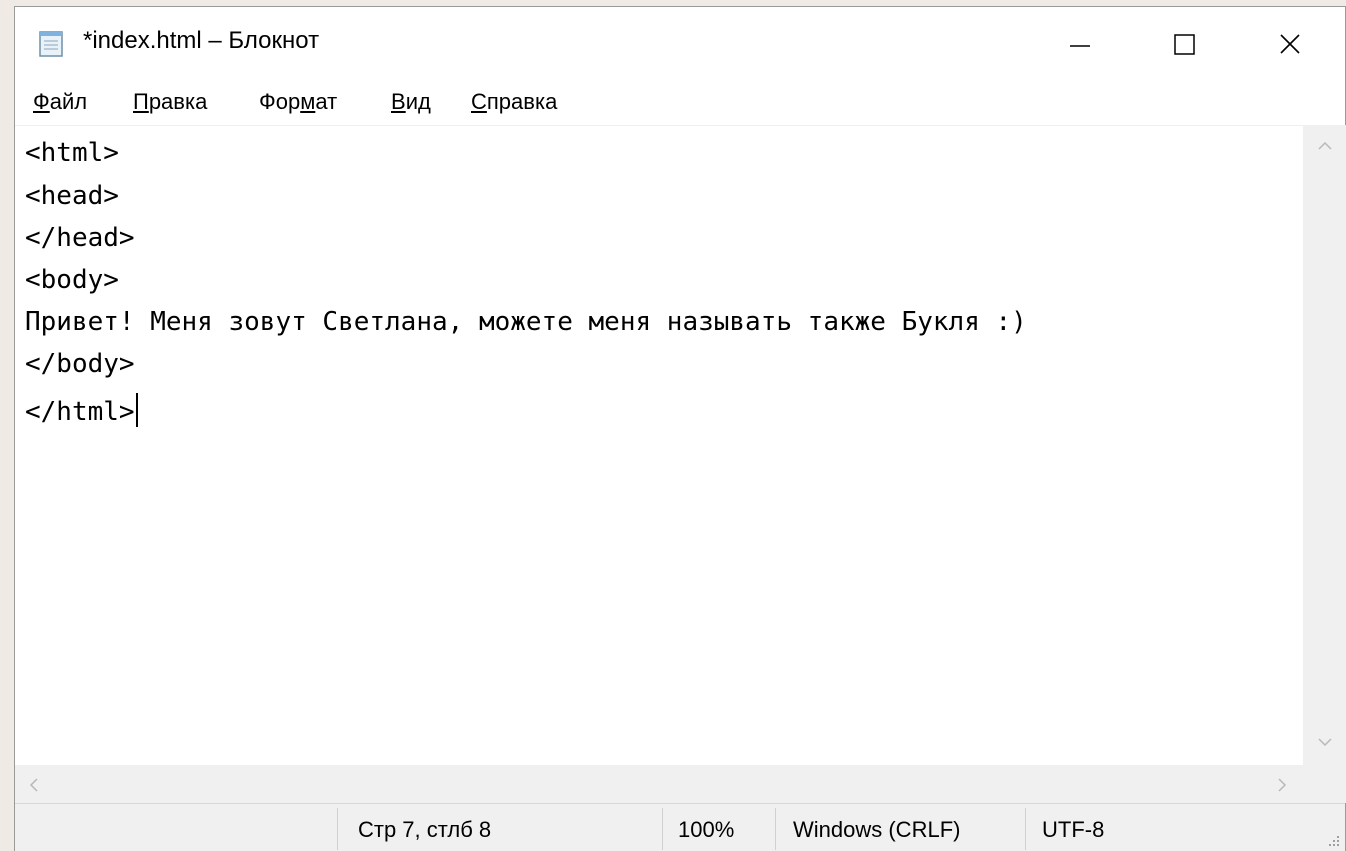 Image resolution: width=1346 pixels, height=851 pixels. I want to click on status-bar: Стр 7, стлб 8 100% Windows (CRLF) UTF-8, so click(680, 827).